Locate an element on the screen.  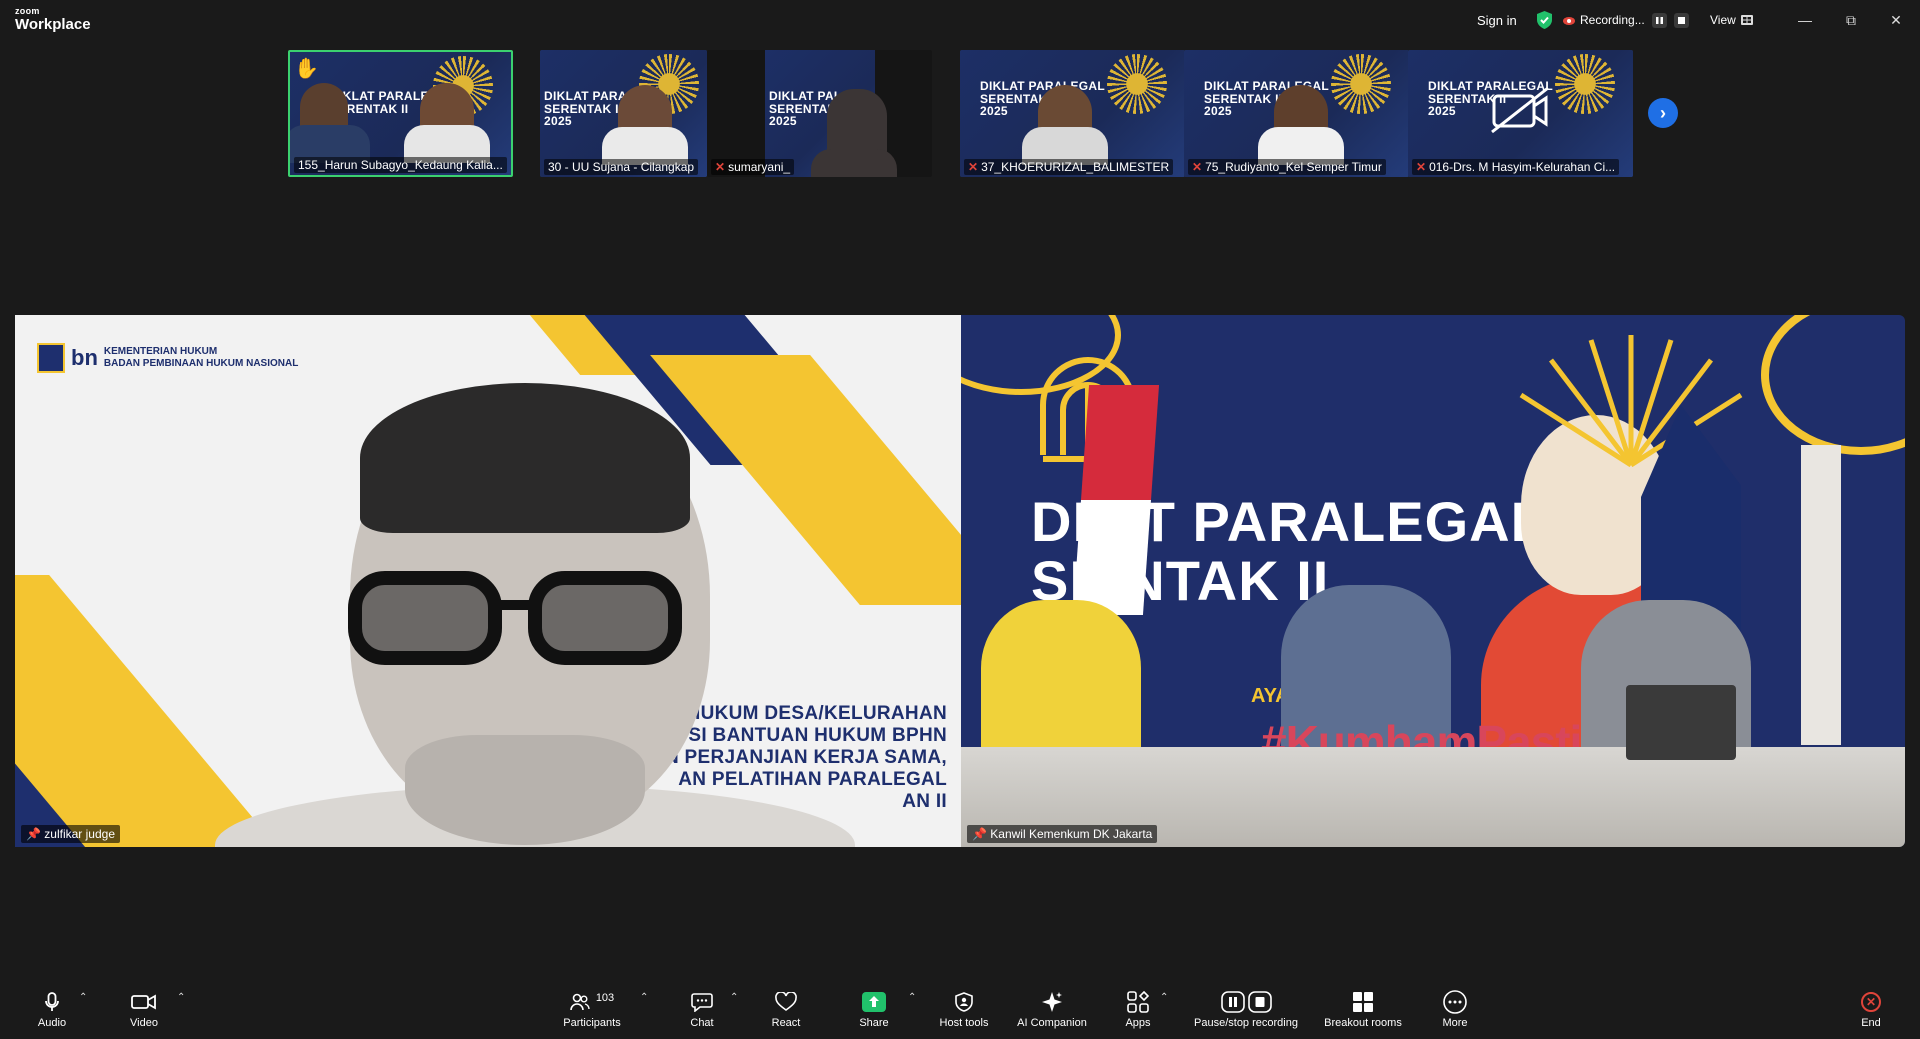
react-button: React is located at coordinates (786, 1009).